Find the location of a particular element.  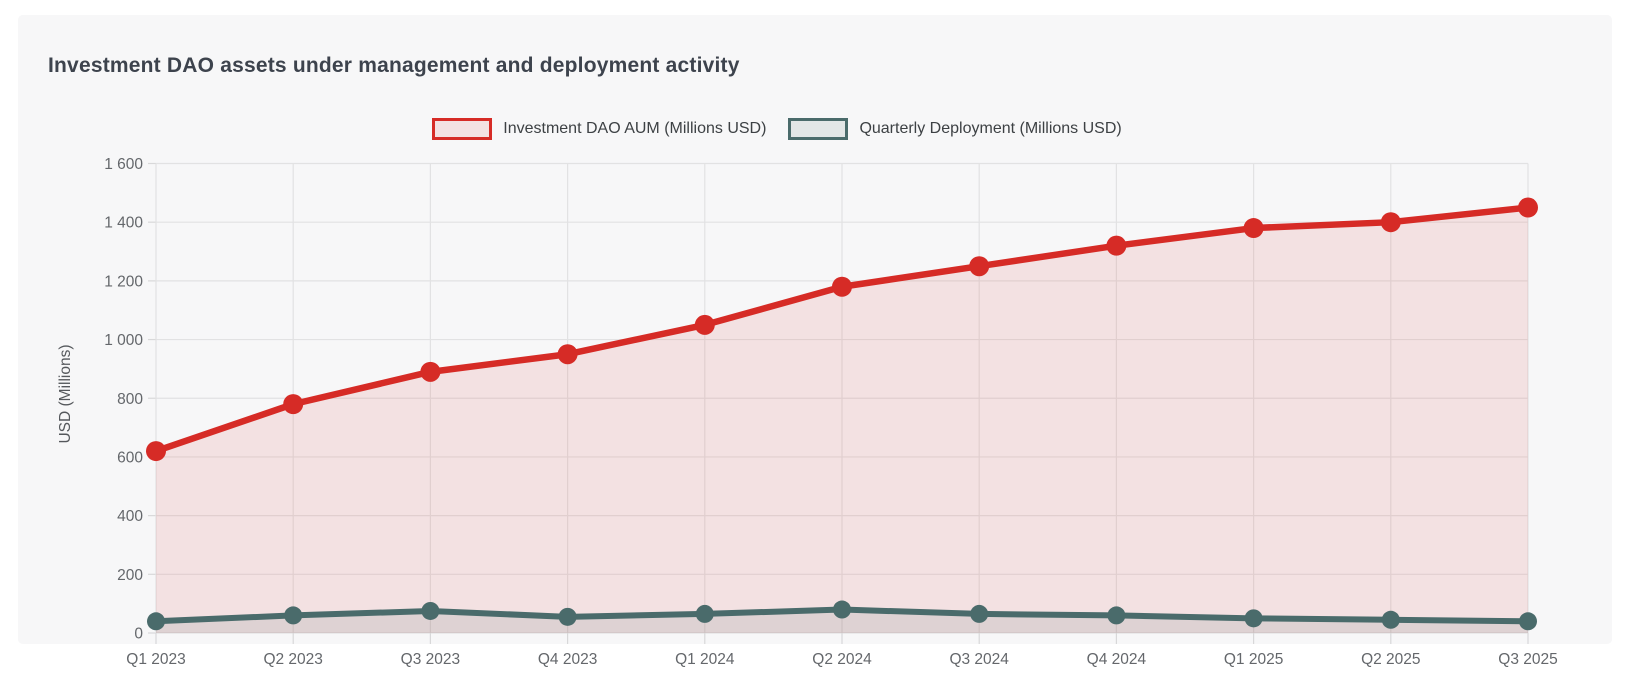

svg-text: Q3 2024 is located at coordinates (979, 659).